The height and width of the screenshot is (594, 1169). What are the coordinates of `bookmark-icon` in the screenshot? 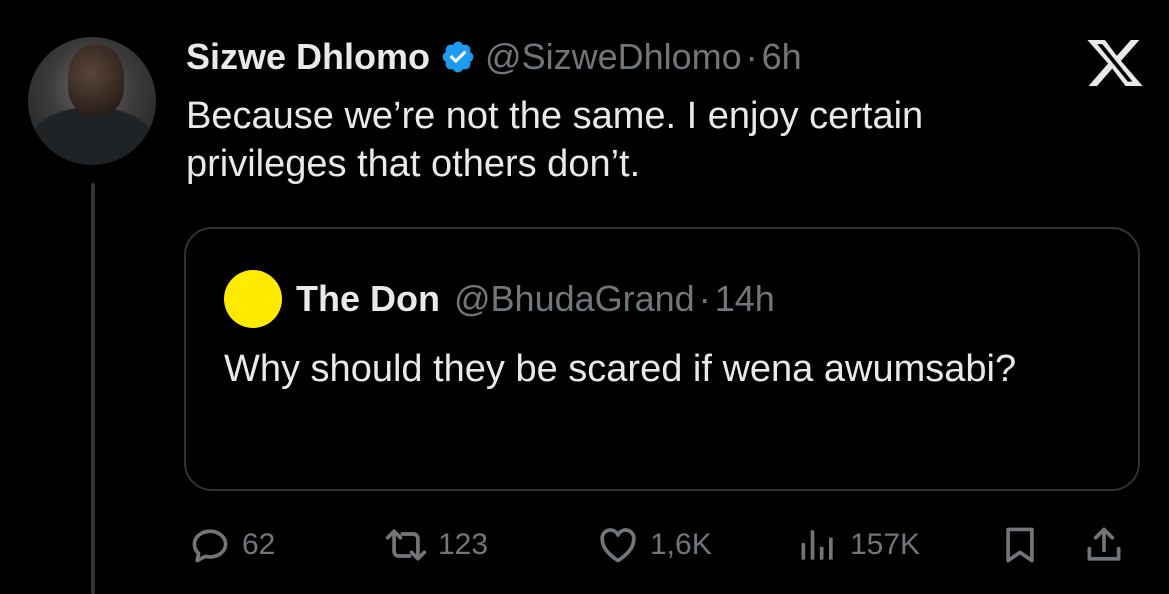 It's located at (1020, 545).